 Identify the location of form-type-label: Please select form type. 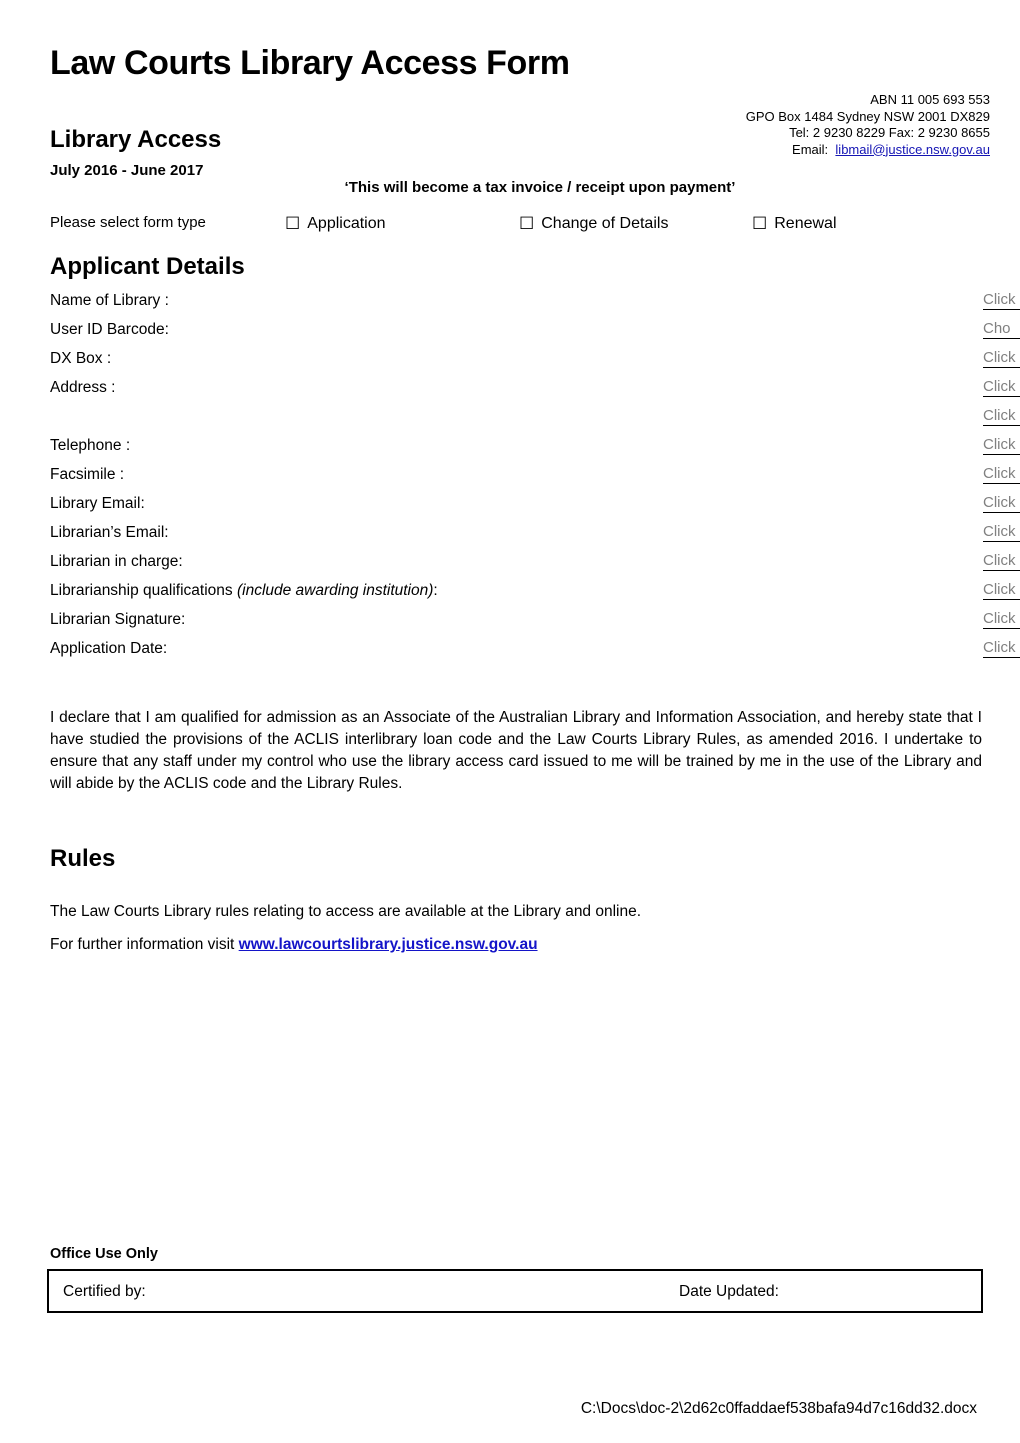
(128, 222).